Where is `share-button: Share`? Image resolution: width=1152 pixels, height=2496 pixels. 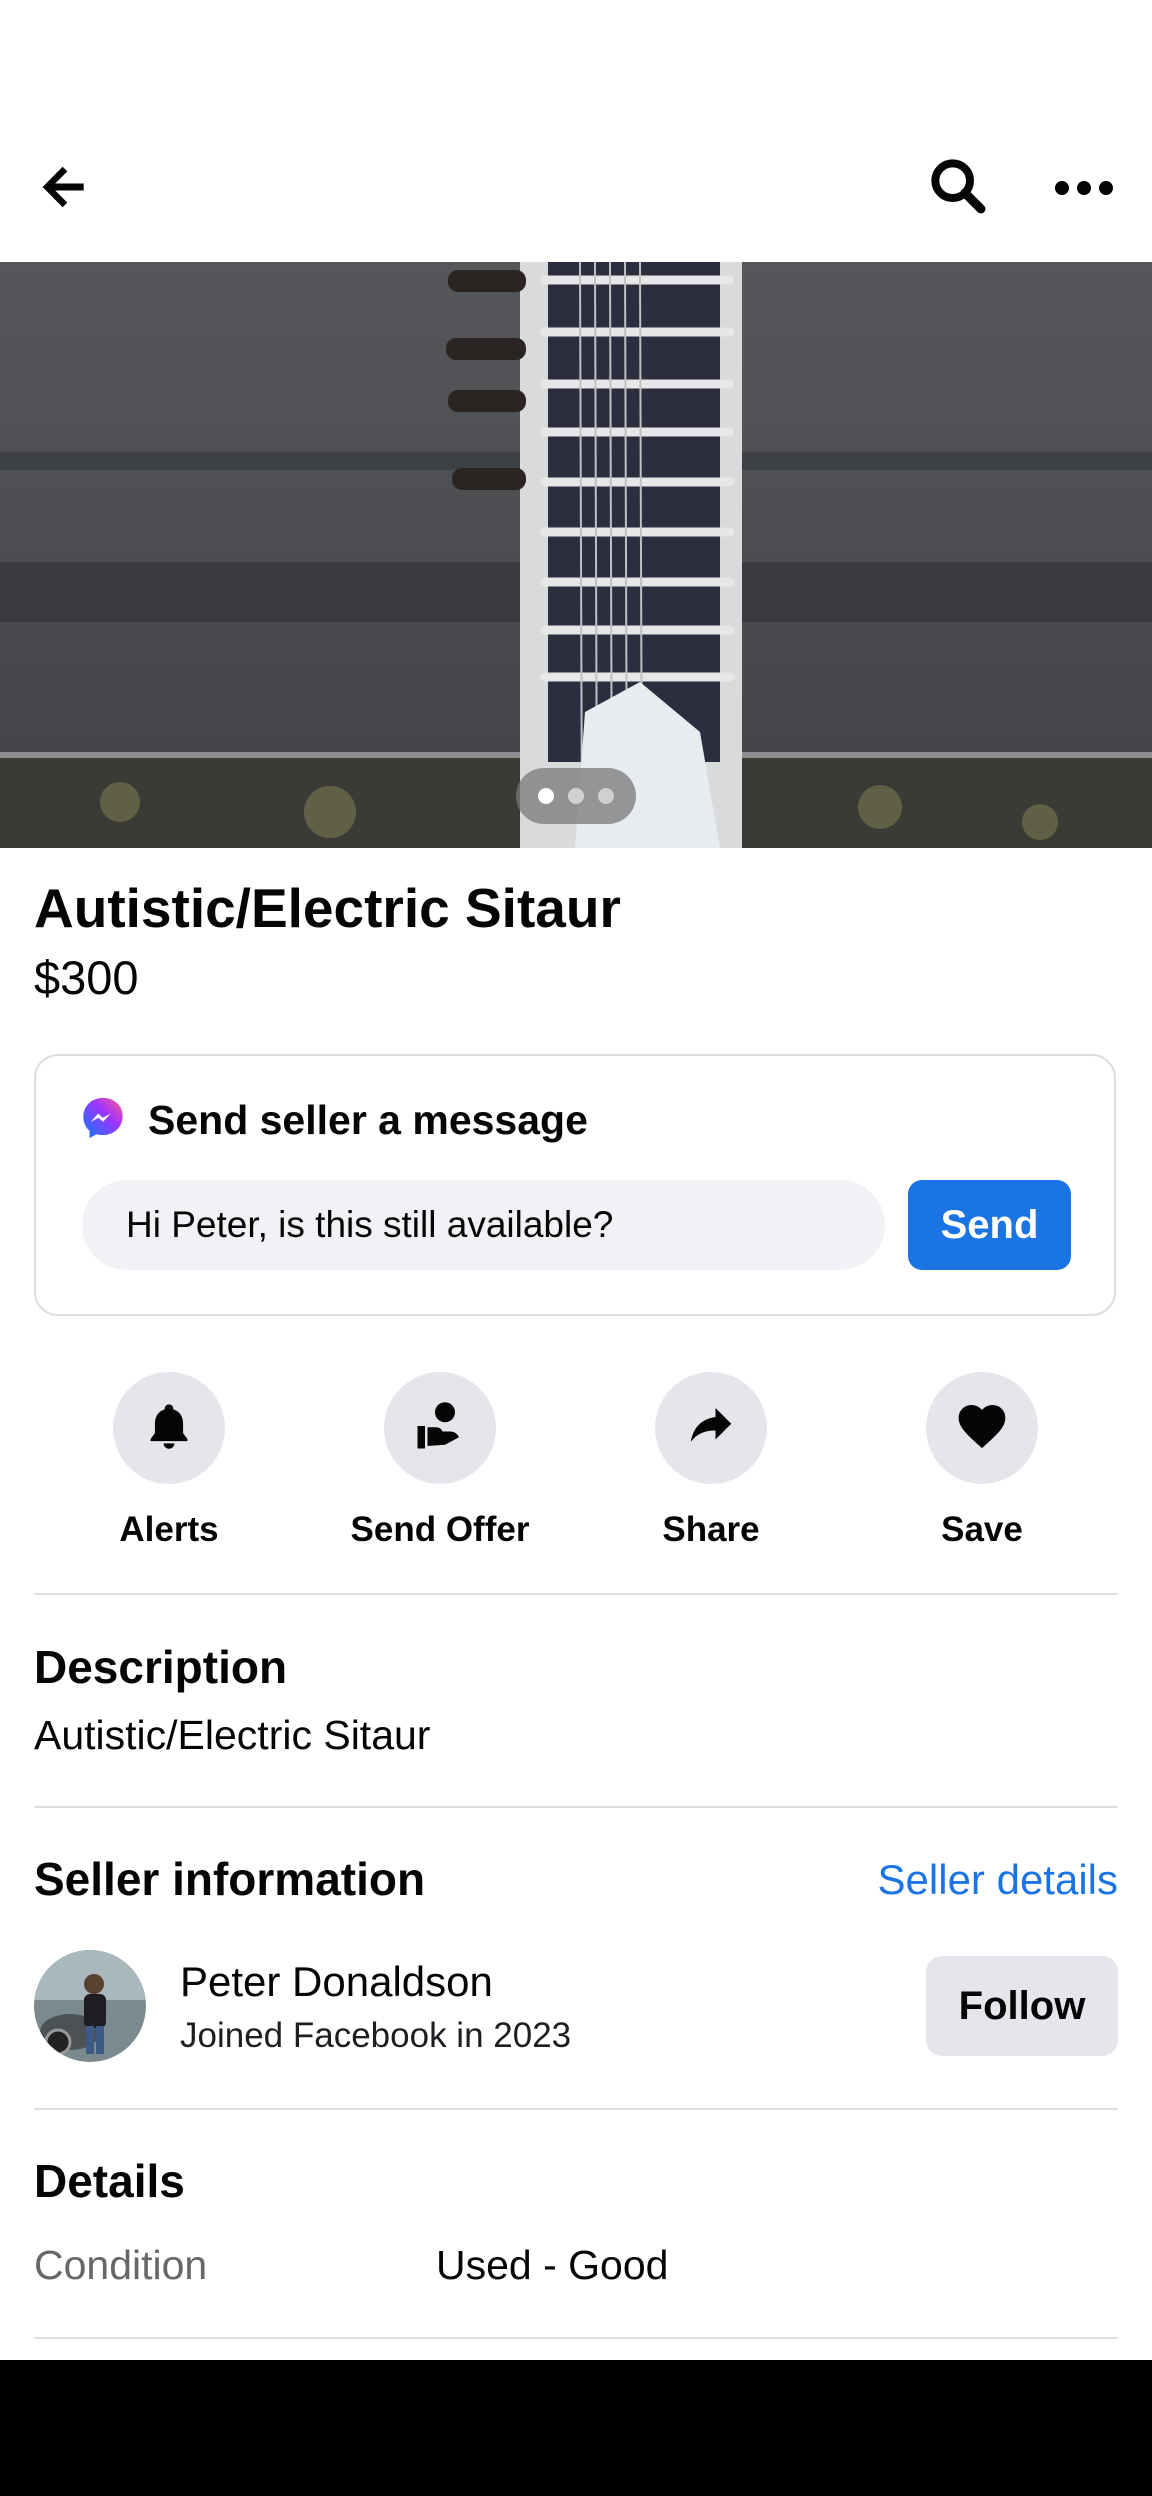
share-button: Share is located at coordinates (711, 1461).